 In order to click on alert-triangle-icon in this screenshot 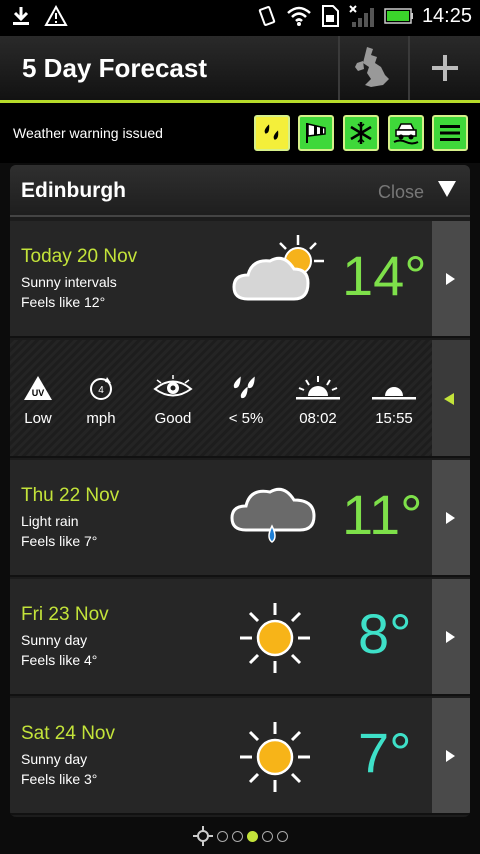, I will do `click(56, 15)`.